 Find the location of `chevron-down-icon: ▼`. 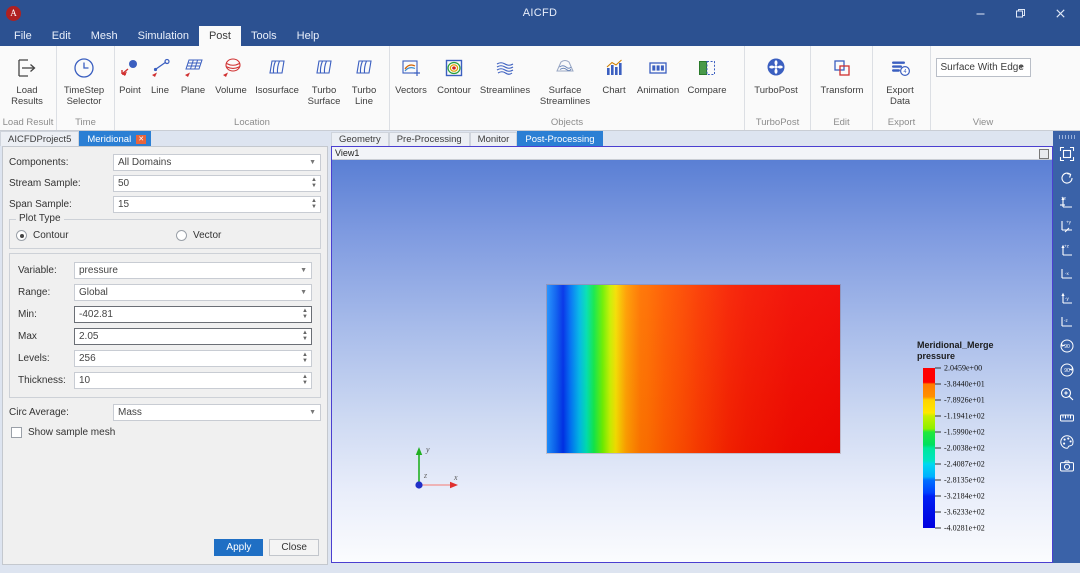

chevron-down-icon: ▼ is located at coordinates (312, 412).